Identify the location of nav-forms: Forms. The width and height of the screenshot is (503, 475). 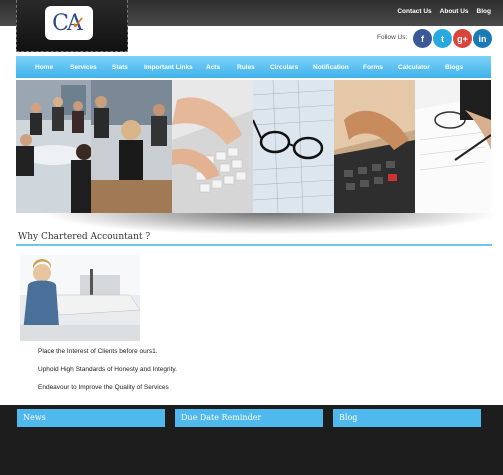
(373, 67).